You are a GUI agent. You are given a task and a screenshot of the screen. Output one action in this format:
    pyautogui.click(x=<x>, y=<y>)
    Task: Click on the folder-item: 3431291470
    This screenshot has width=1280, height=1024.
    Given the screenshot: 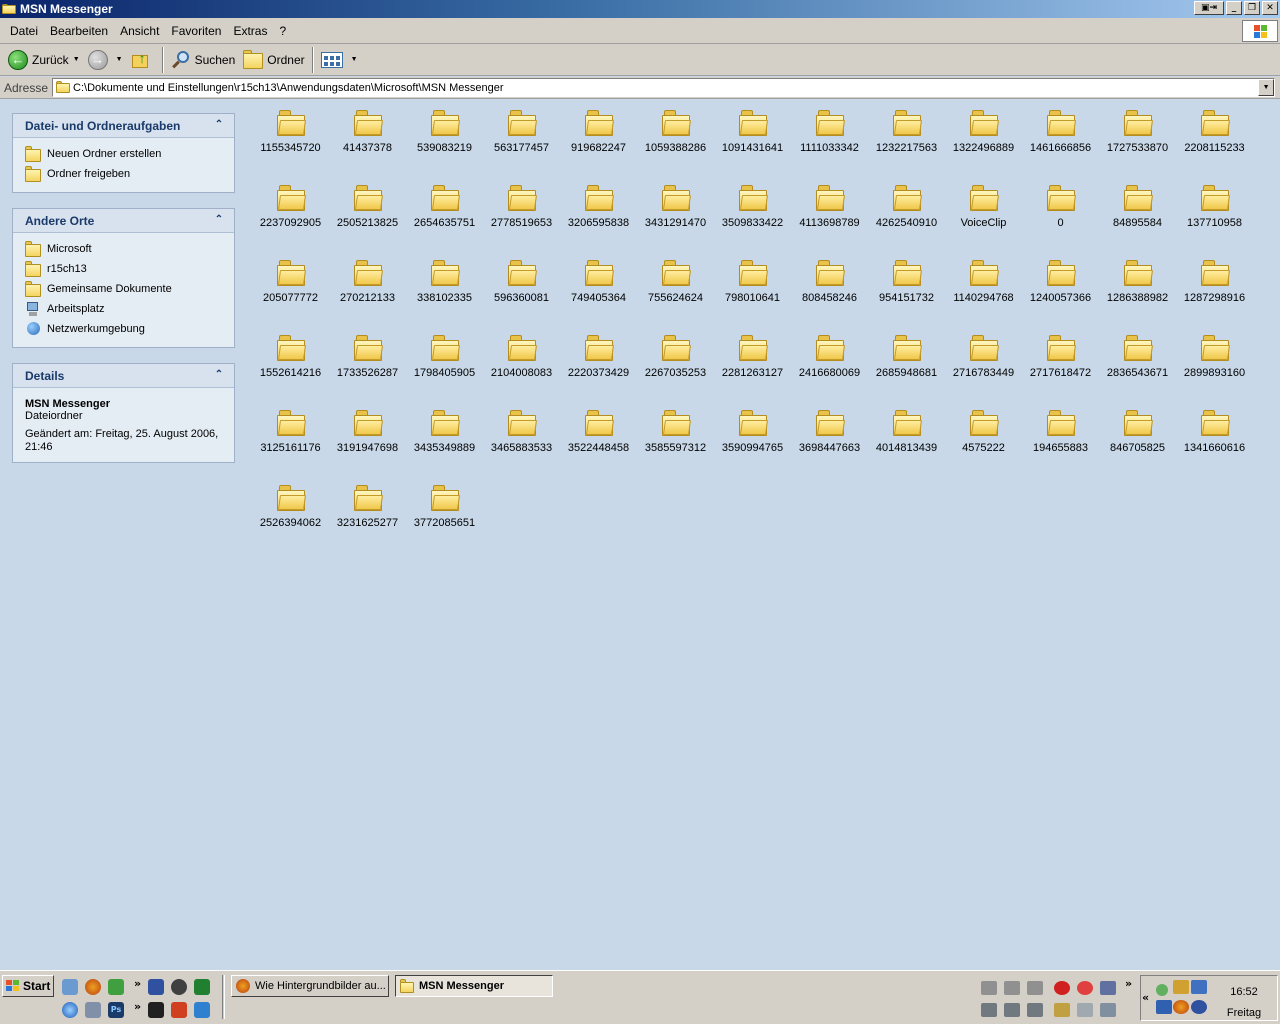 What is the action you would take?
    pyautogui.click(x=675, y=211)
    